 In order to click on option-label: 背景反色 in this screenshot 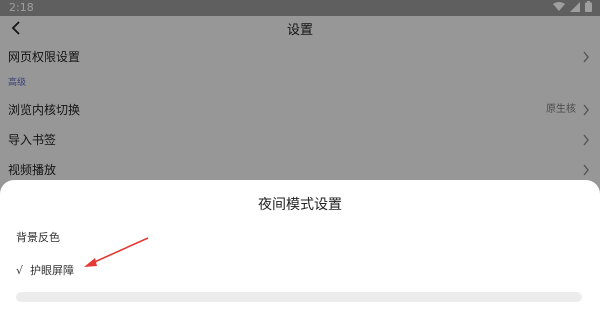, I will do `click(38, 237)`.